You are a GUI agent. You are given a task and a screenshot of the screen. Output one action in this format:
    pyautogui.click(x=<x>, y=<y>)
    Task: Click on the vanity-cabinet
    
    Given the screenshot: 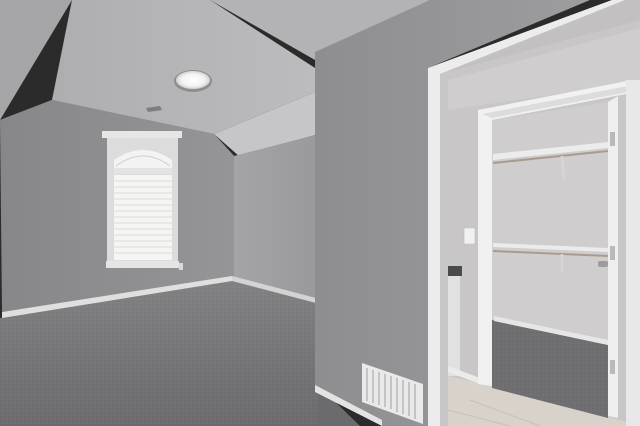 What is the action you would take?
    pyautogui.click(x=454, y=321)
    